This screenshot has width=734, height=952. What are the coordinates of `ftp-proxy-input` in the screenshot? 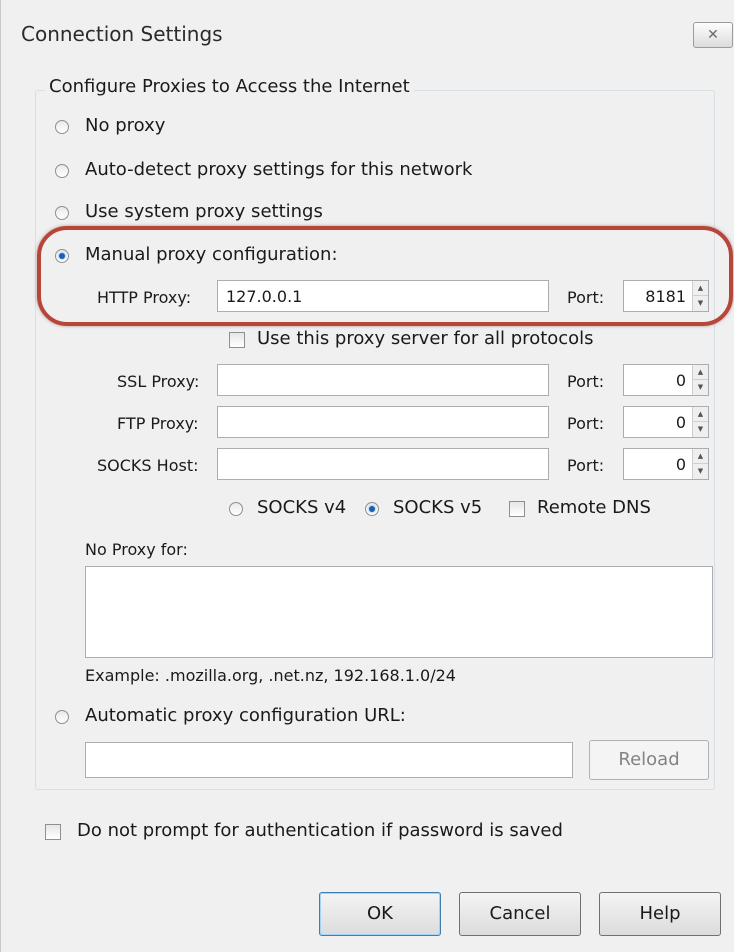 It's located at (383, 422).